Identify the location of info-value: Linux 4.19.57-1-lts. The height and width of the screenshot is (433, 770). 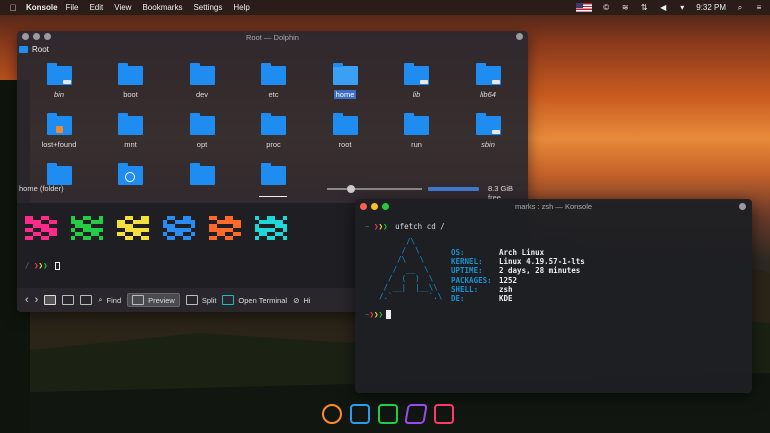
(542, 262).